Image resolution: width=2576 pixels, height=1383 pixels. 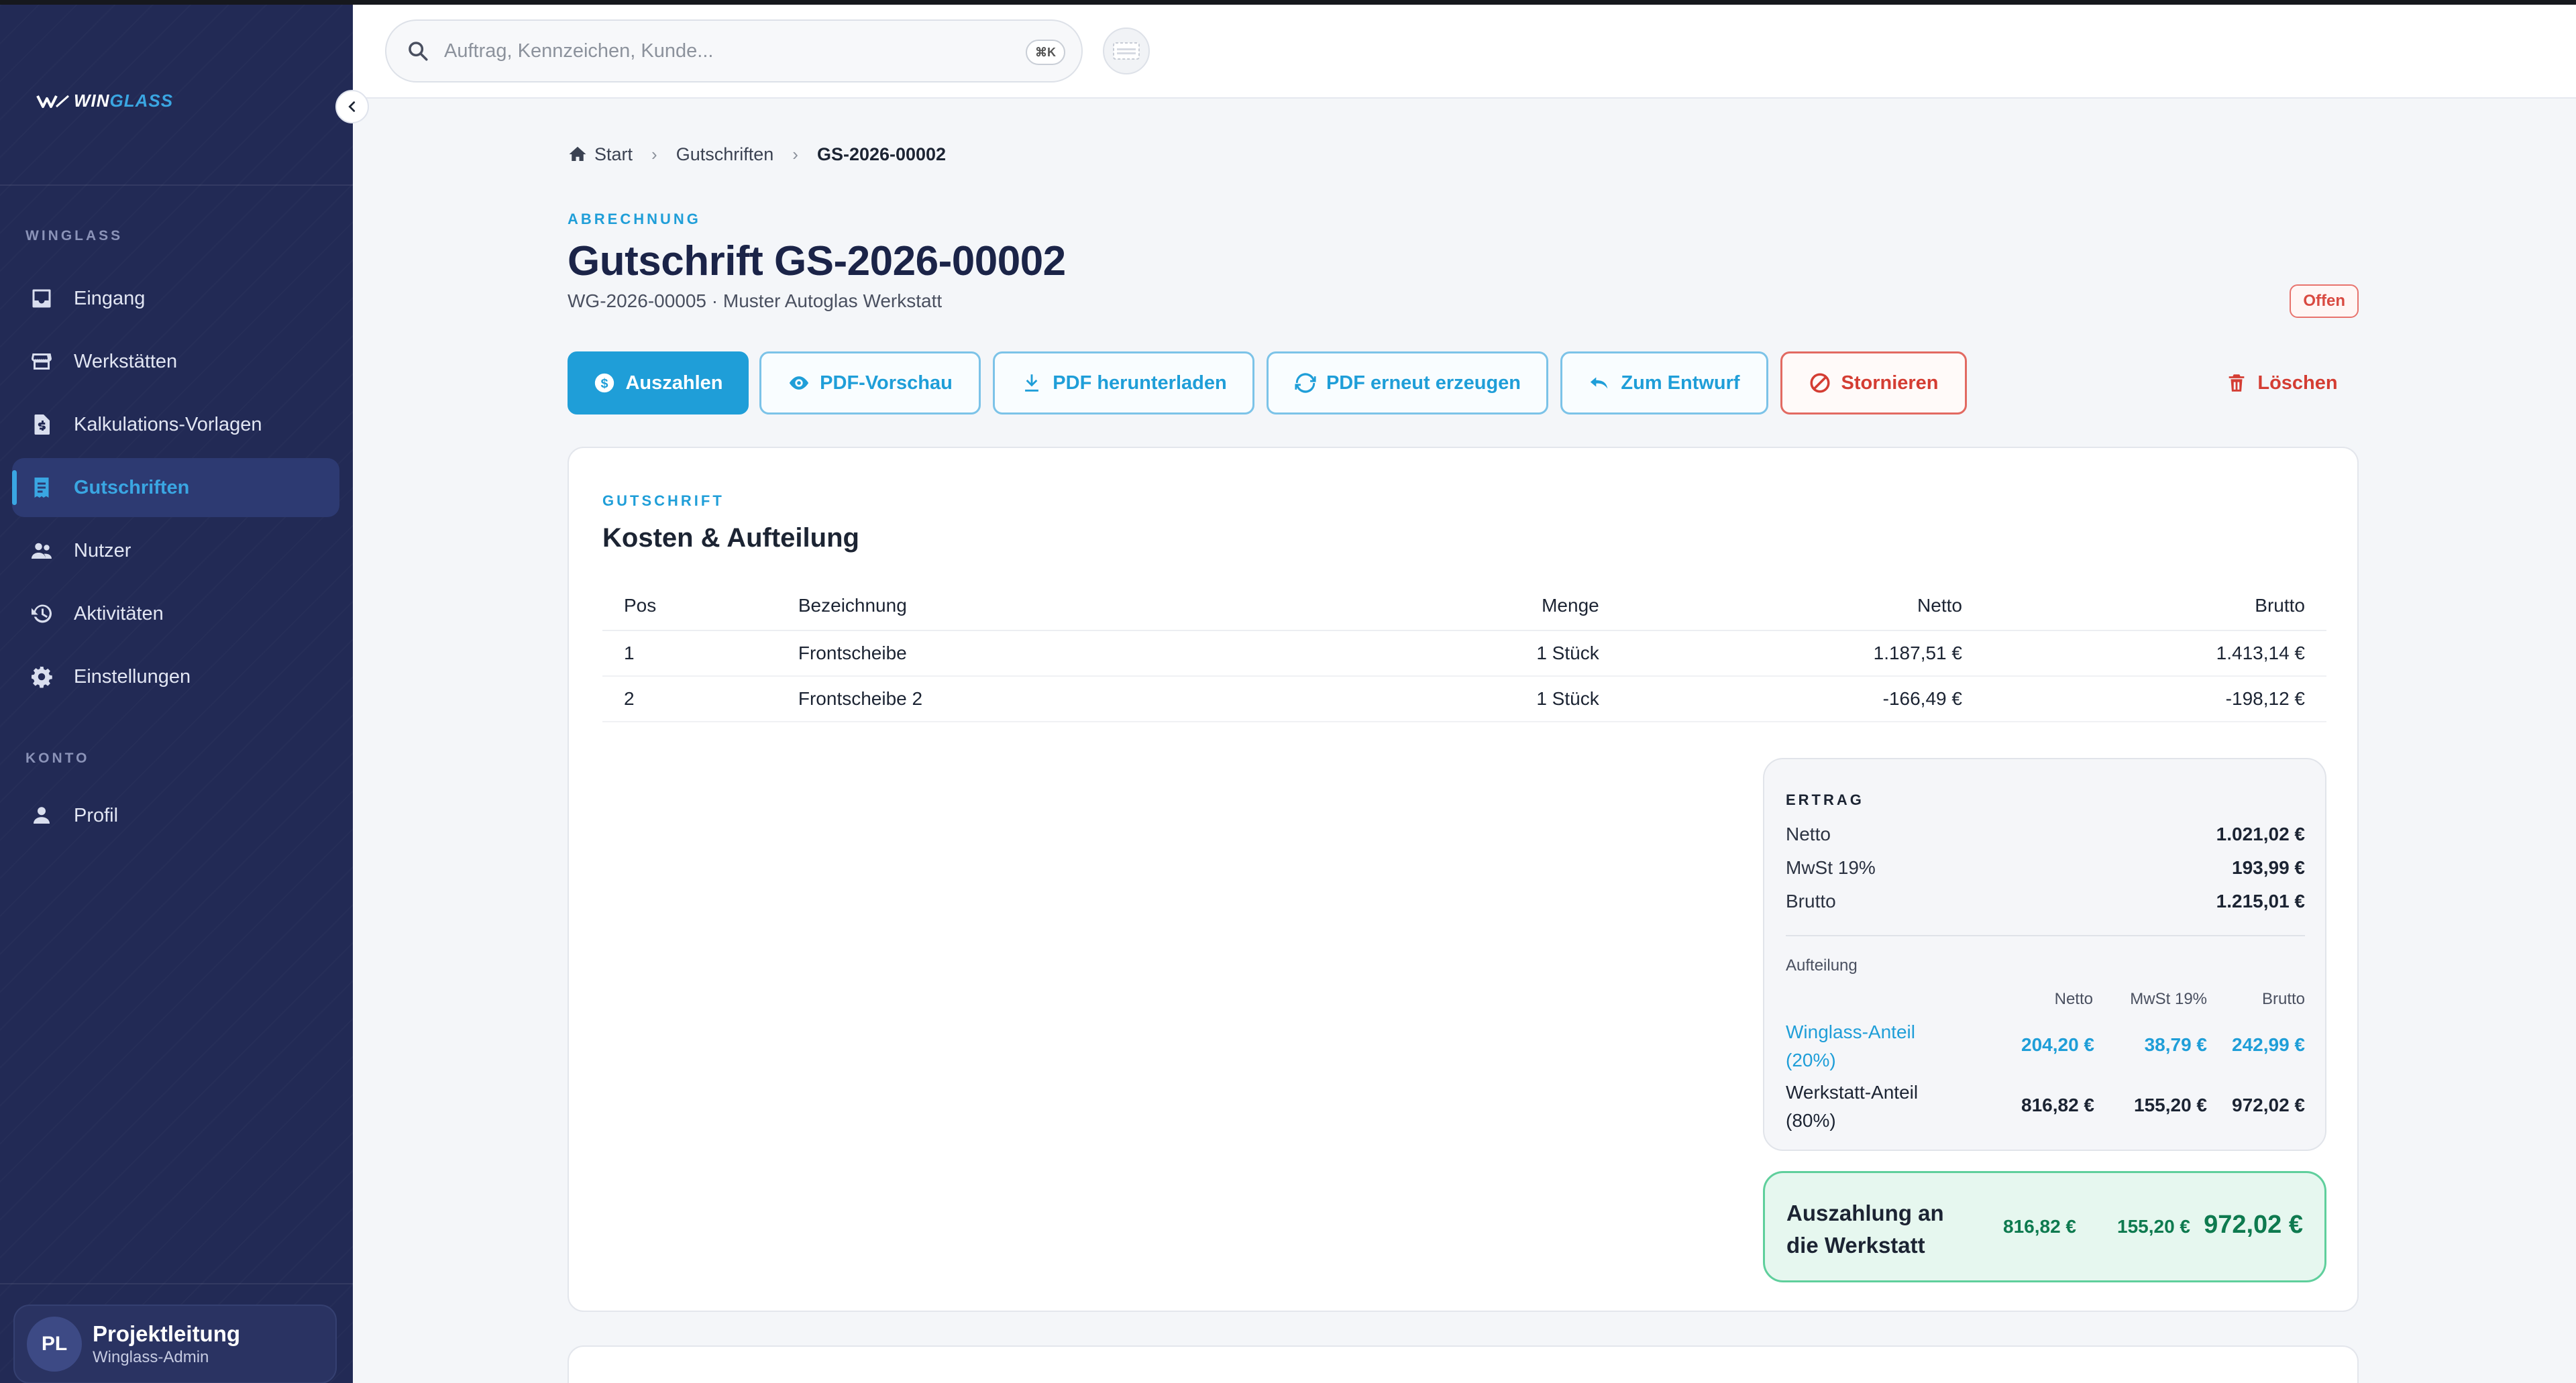 I want to click on column-header-bezeichnung: Bezeichnung, so click(x=1023, y=606).